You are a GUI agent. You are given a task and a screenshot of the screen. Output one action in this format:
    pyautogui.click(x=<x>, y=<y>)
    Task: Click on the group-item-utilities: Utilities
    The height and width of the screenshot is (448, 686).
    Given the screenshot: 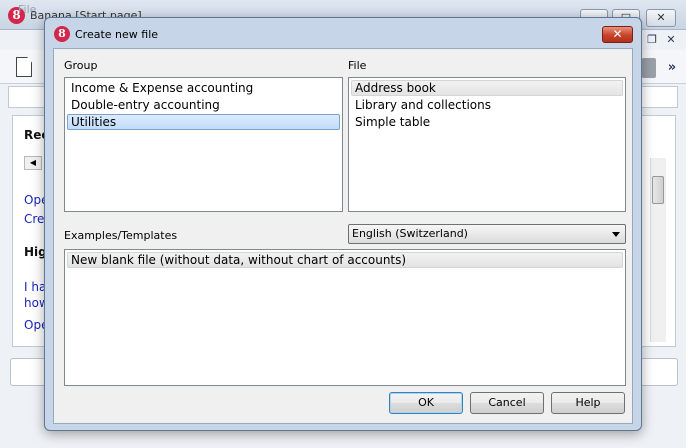 What is the action you would take?
    pyautogui.click(x=203, y=122)
    